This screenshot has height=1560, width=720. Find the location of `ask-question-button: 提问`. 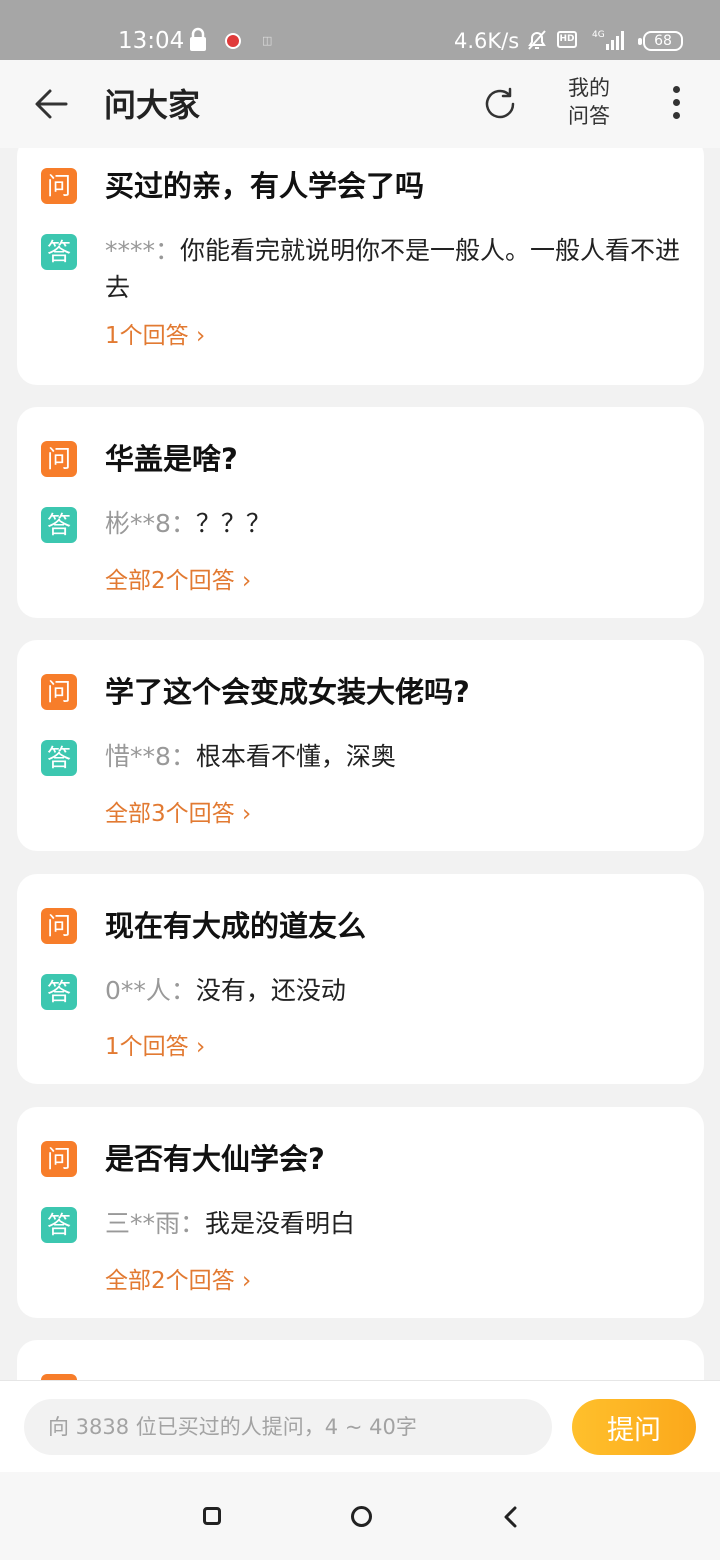

ask-question-button: 提问 is located at coordinates (634, 1427).